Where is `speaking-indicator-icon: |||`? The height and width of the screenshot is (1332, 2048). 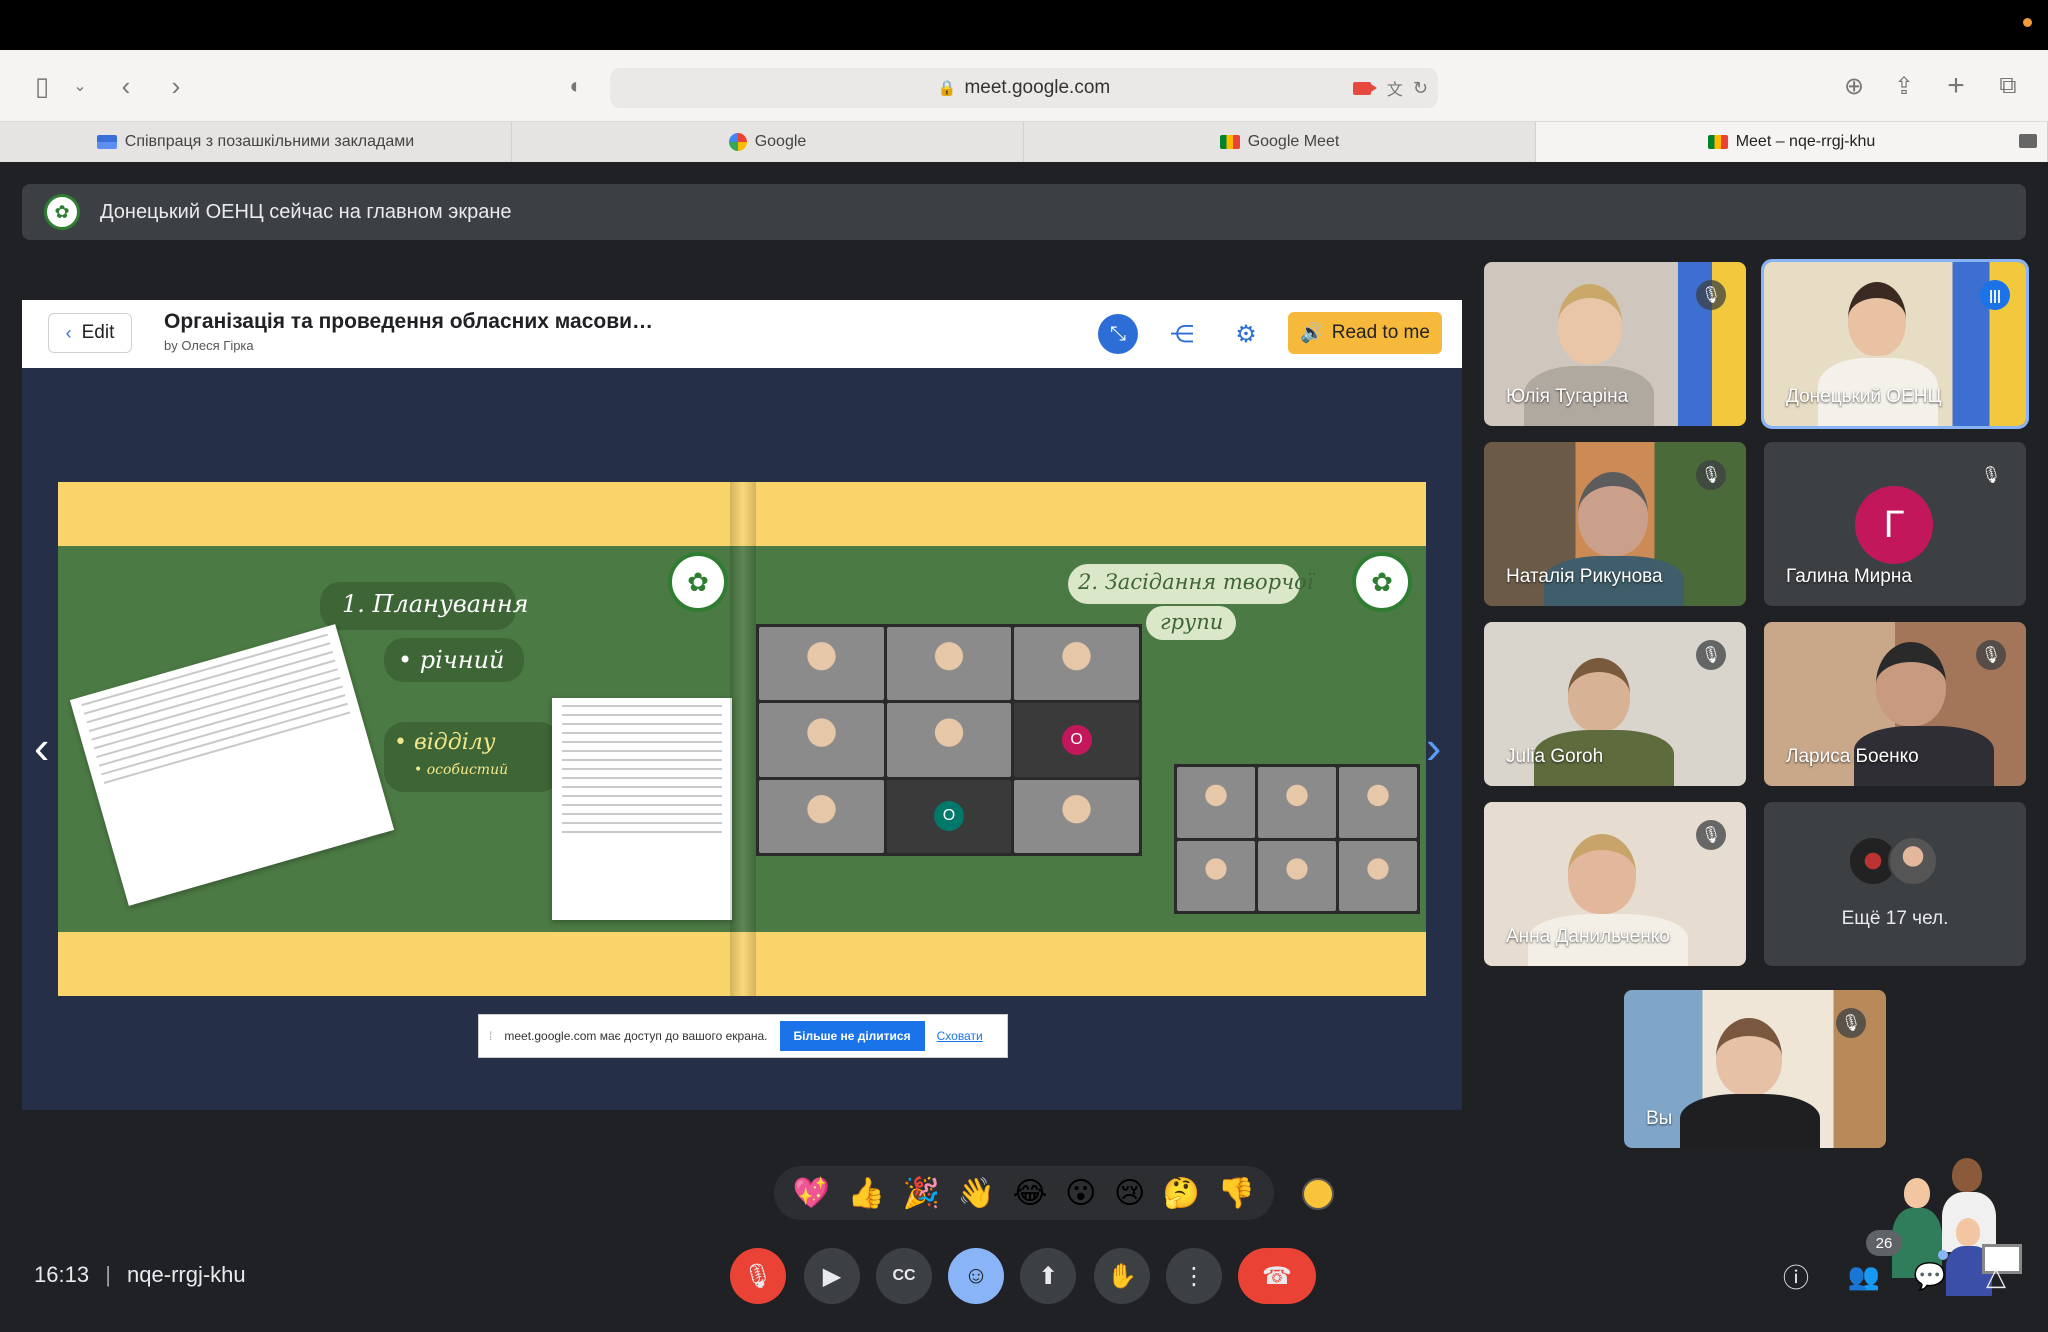 speaking-indicator-icon: ||| is located at coordinates (1995, 295).